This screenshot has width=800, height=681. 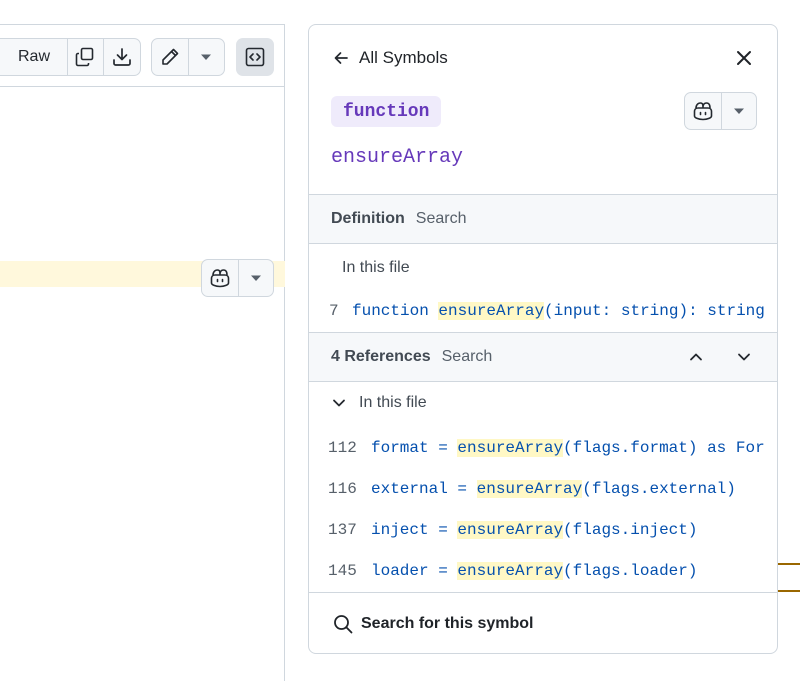 I want to click on symbols-toggle-button, so click(x=255, y=57).